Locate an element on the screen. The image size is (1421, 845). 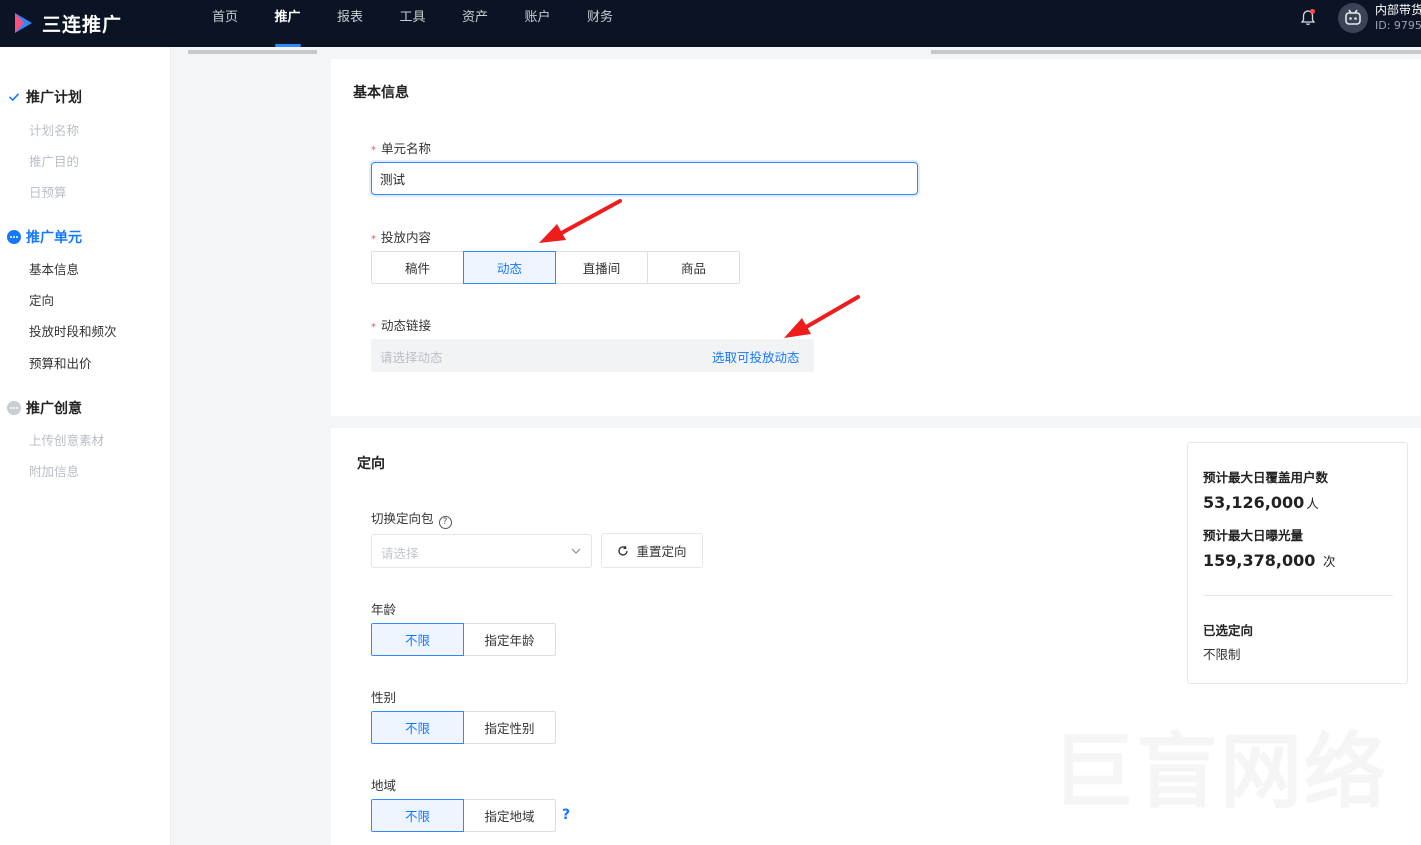
targeting-package-select: 请选择 is located at coordinates (481, 551).